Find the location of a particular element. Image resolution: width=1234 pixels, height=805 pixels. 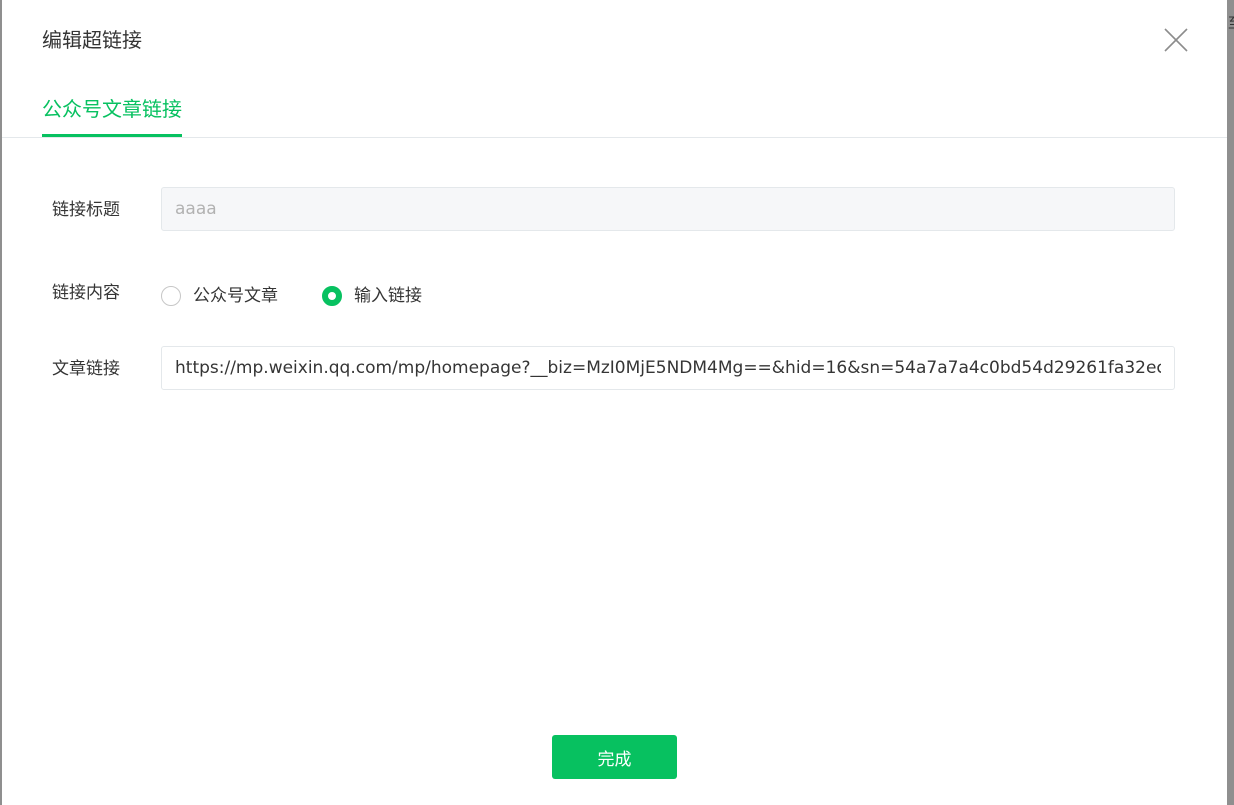

dialog-title: 编辑超链接 is located at coordinates (92, 40).